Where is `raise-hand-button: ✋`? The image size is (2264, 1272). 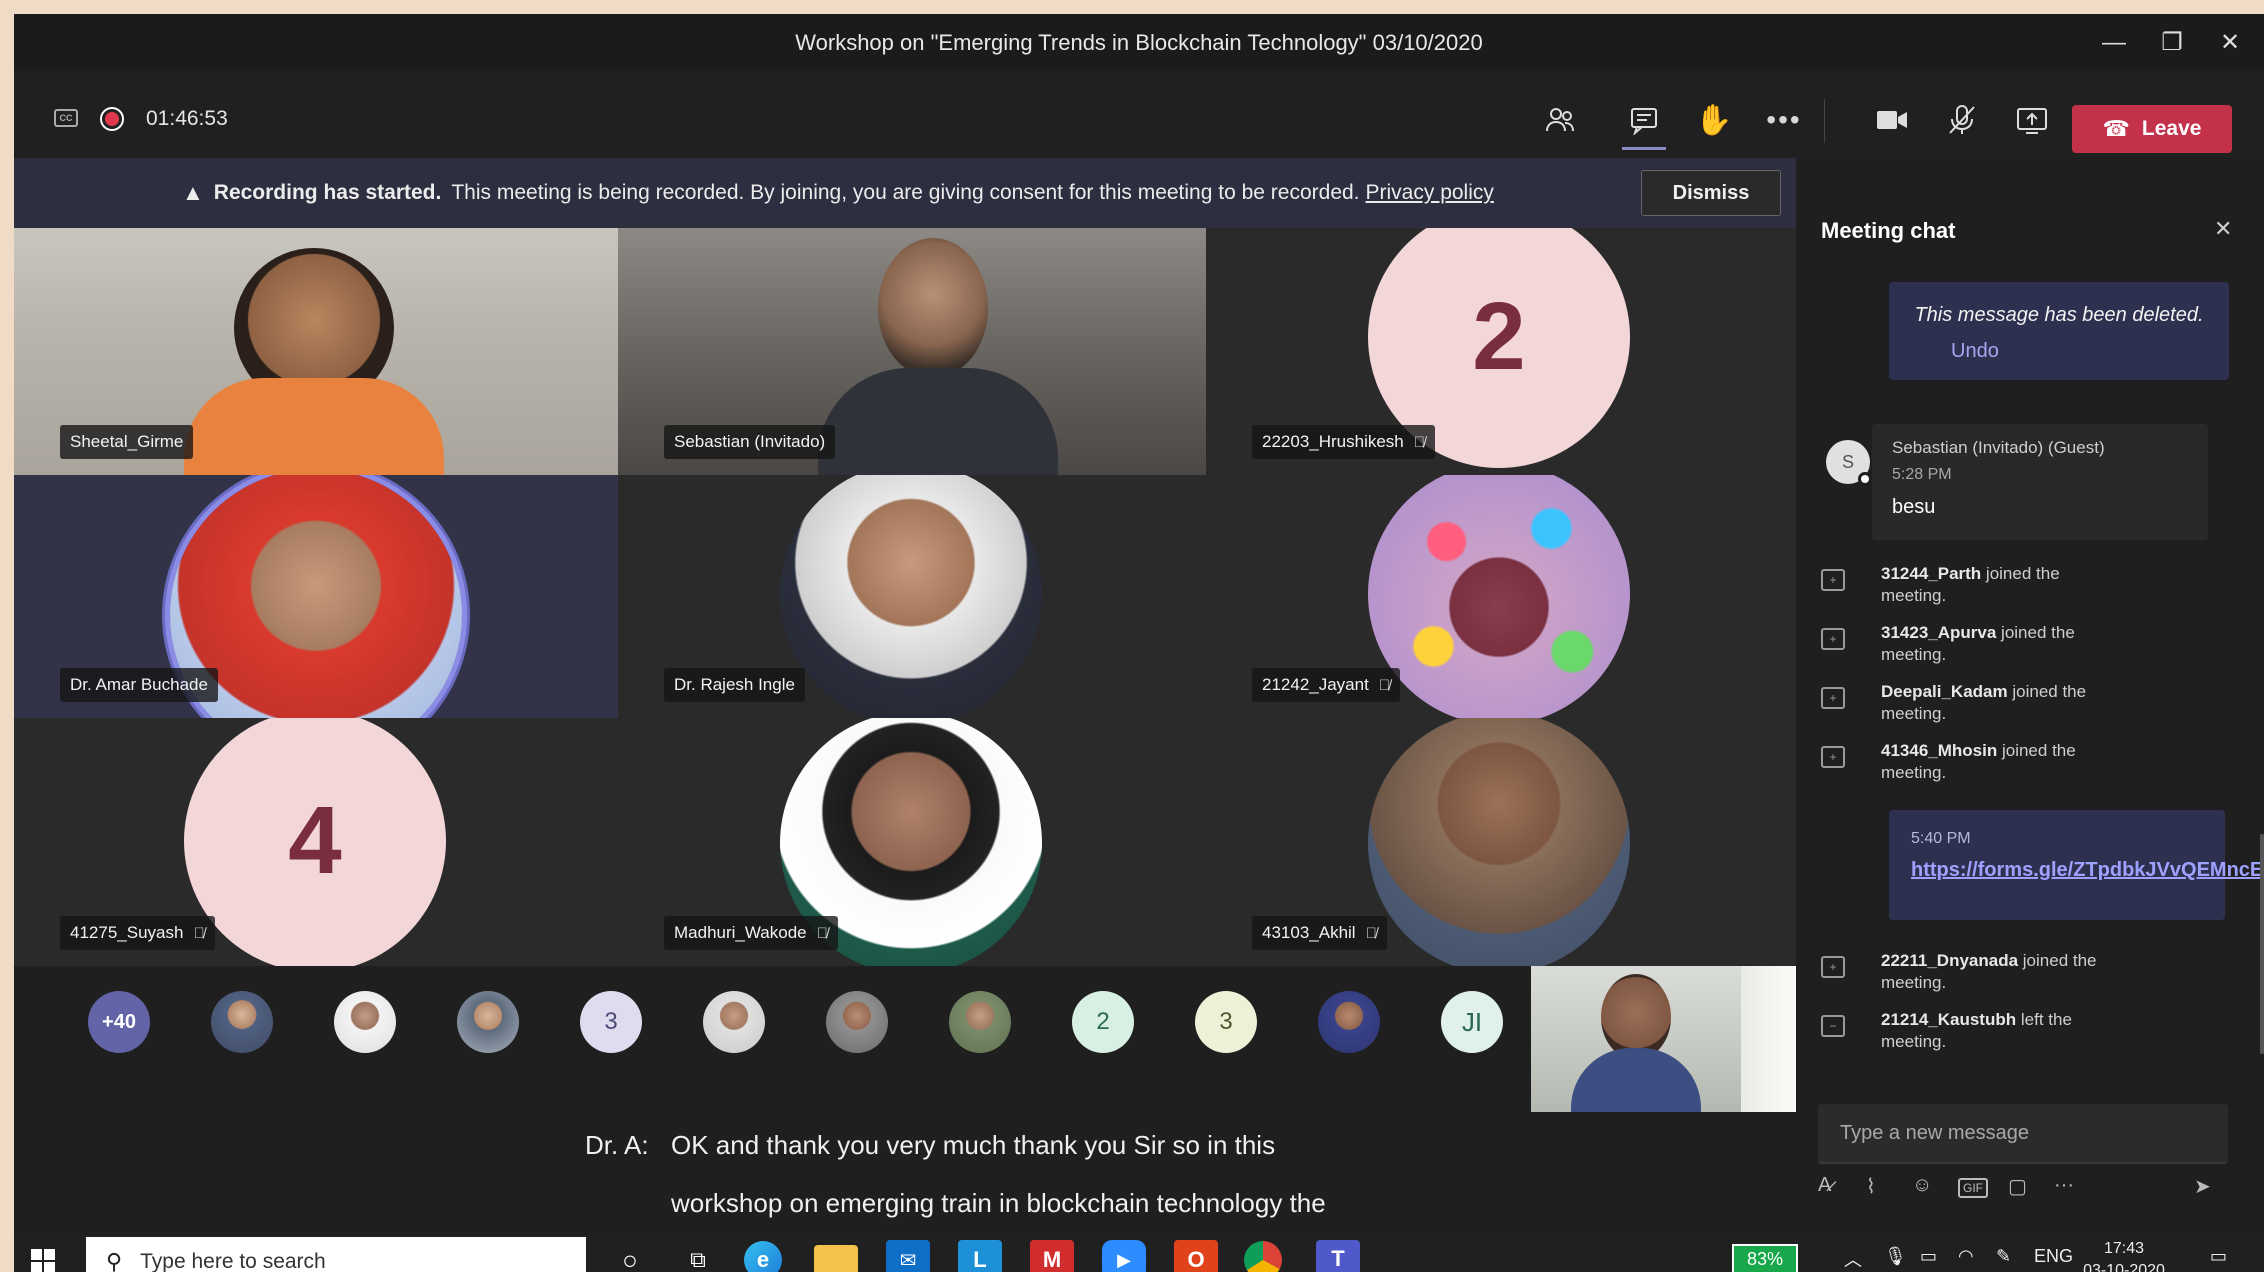 raise-hand-button: ✋ is located at coordinates (1714, 120).